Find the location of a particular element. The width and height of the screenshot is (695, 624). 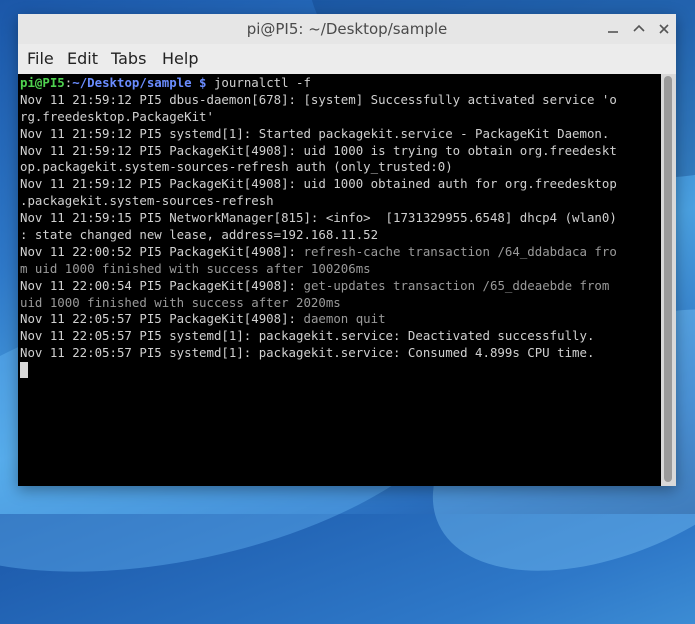

prompt-command: journalctl -f is located at coordinates (258, 82).